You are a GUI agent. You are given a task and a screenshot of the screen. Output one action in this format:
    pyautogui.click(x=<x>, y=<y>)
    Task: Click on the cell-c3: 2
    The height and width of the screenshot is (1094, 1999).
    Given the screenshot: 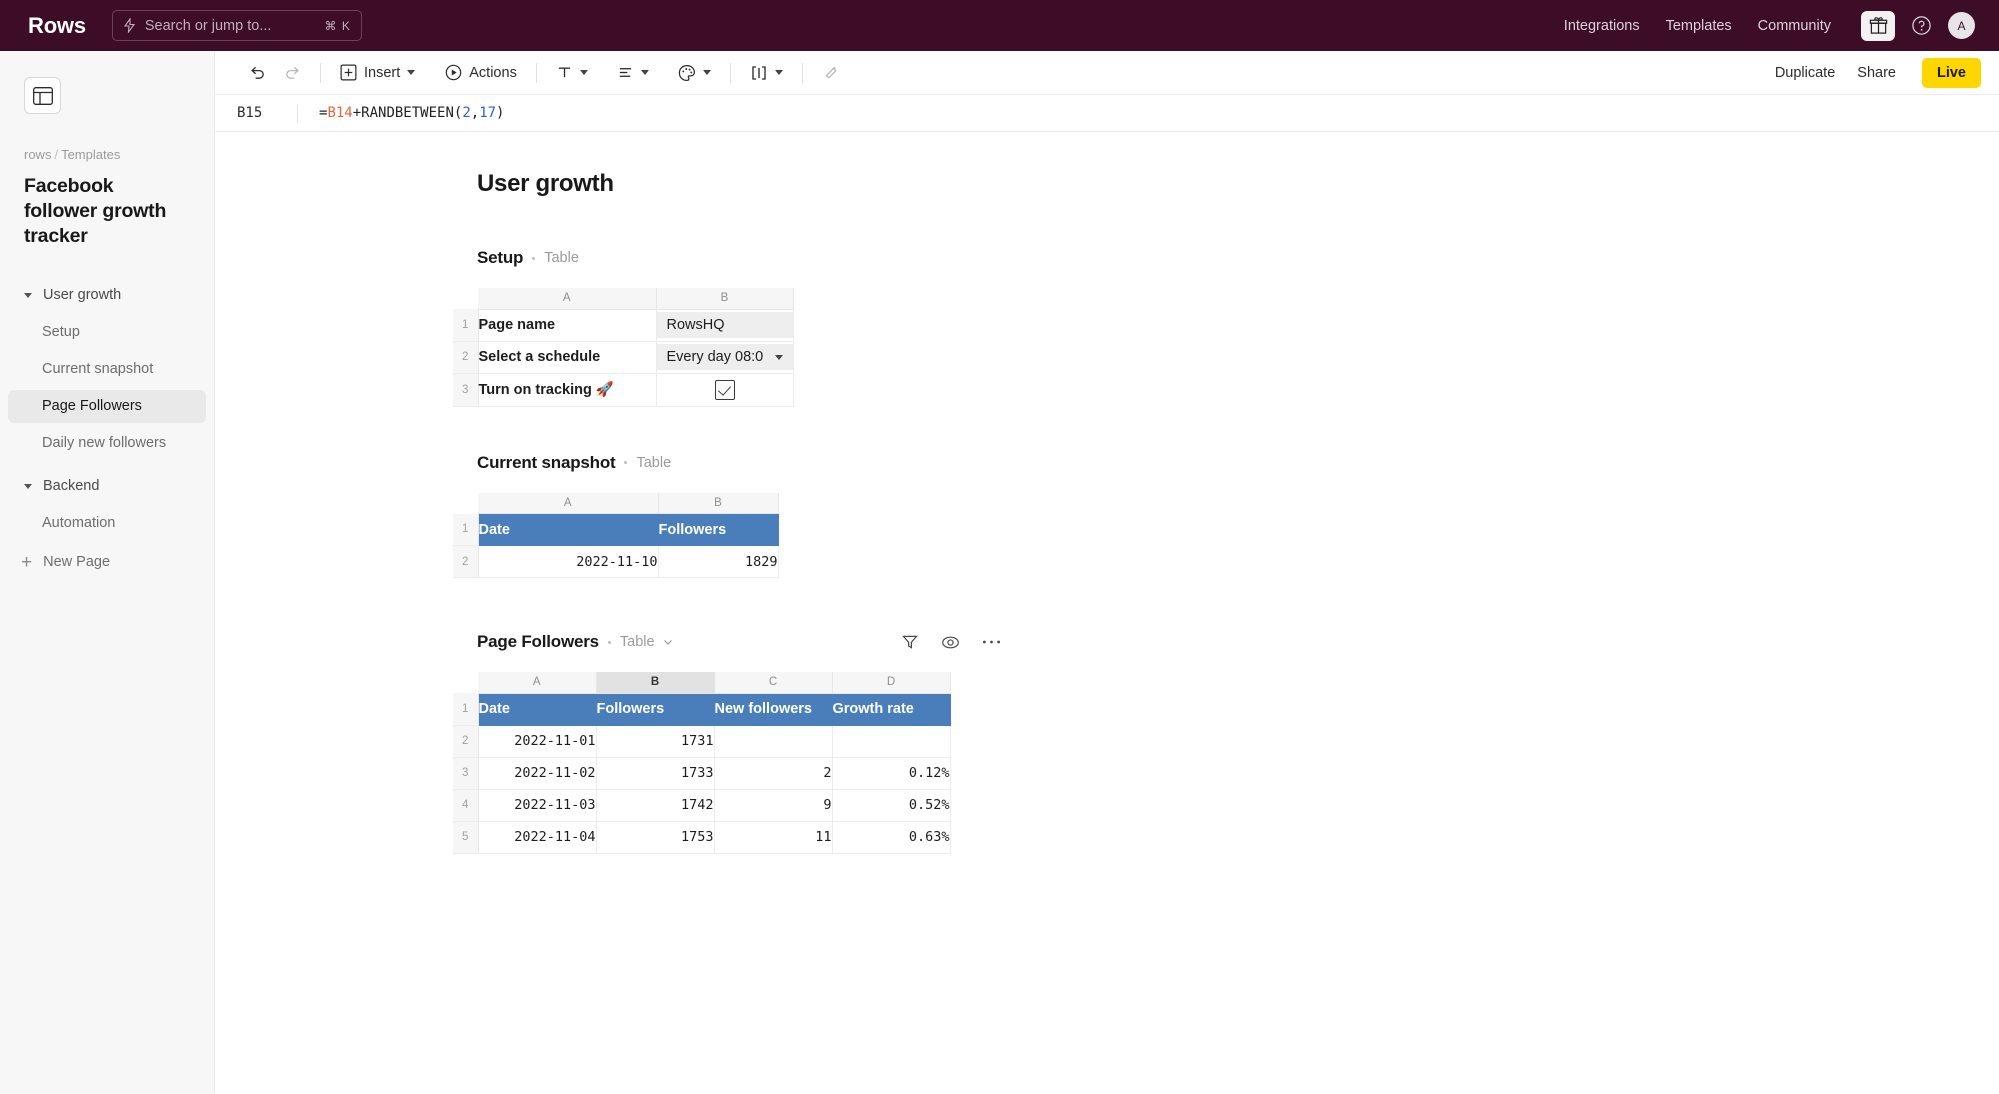 What is the action you would take?
    pyautogui.click(x=773, y=773)
    